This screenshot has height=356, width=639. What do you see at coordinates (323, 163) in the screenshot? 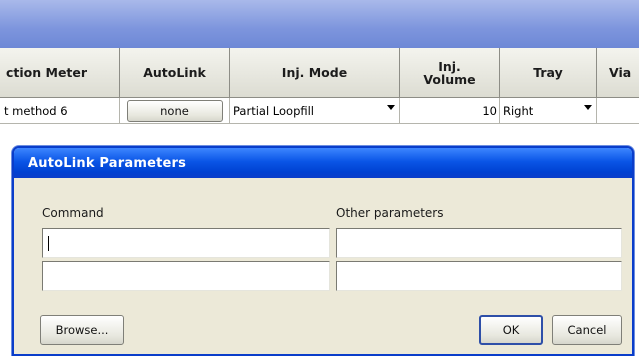
I see `dialog-titlebar: AutoLink Parameters` at bounding box center [323, 163].